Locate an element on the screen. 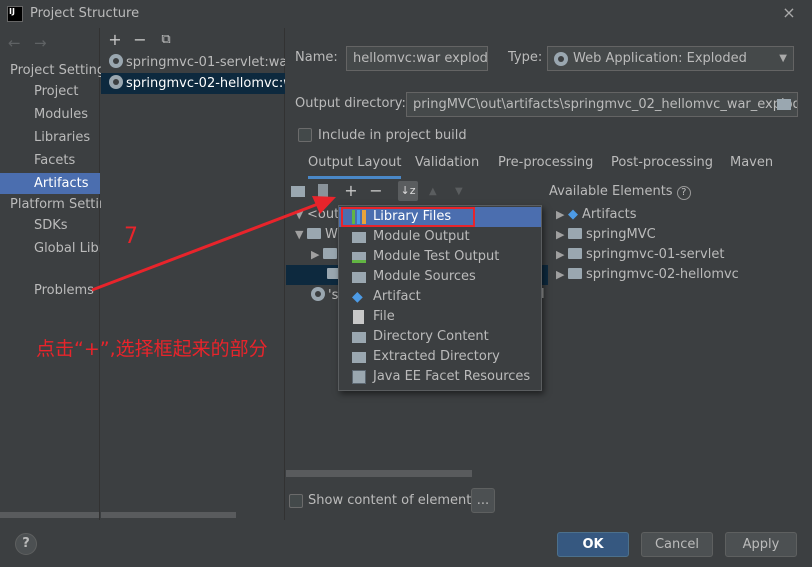 The width and height of the screenshot is (812, 567). apply-button: Apply is located at coordinates (761, 544).